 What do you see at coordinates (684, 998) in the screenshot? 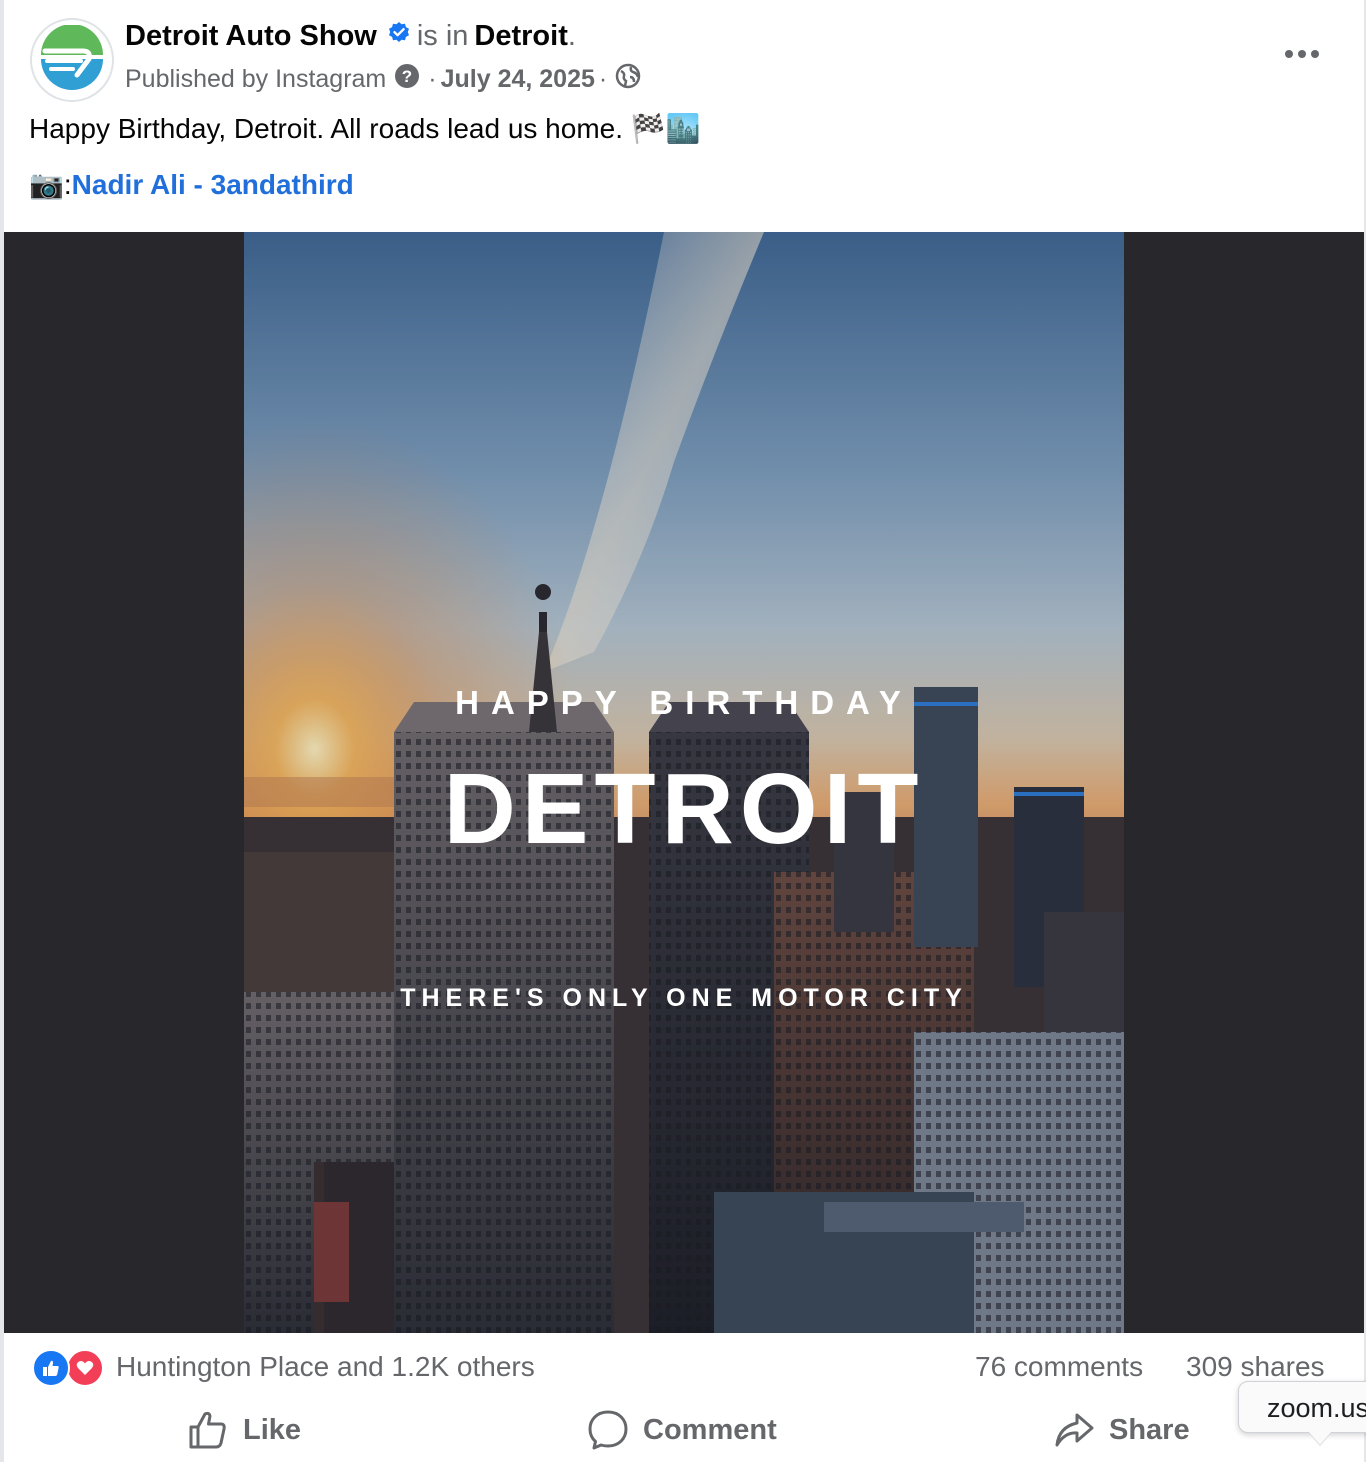
I see `image-text-motor-city: THERE'S ONLY ONE MOTOR CITY` at bounding box center [684, 998].